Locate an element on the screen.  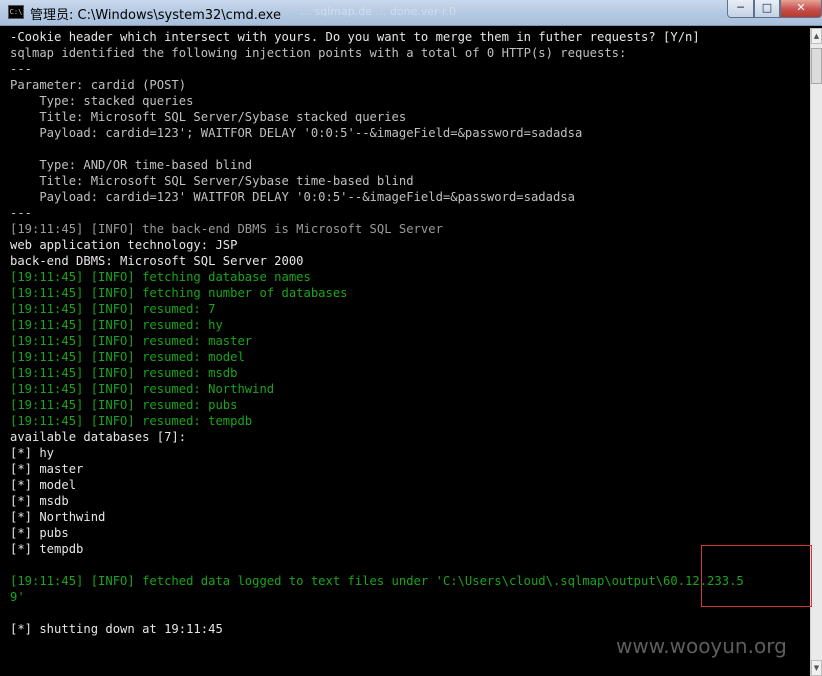
console-line: [19:11:45] [INFO] resumed: master is located at coordinates (131, 341).